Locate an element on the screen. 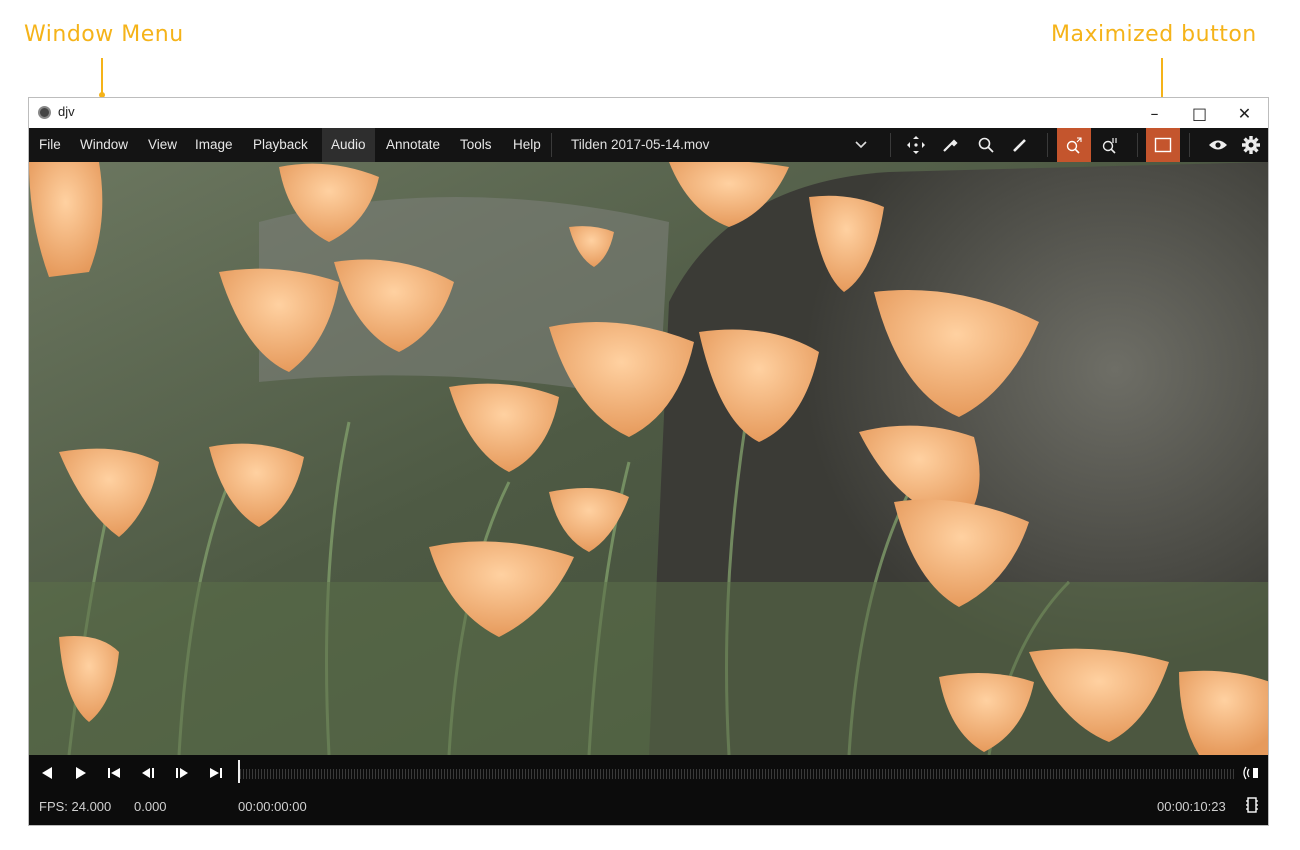 The width and height of the screenshot is (1300, 850). play-forward-icon is located at coordinates (81, 773).